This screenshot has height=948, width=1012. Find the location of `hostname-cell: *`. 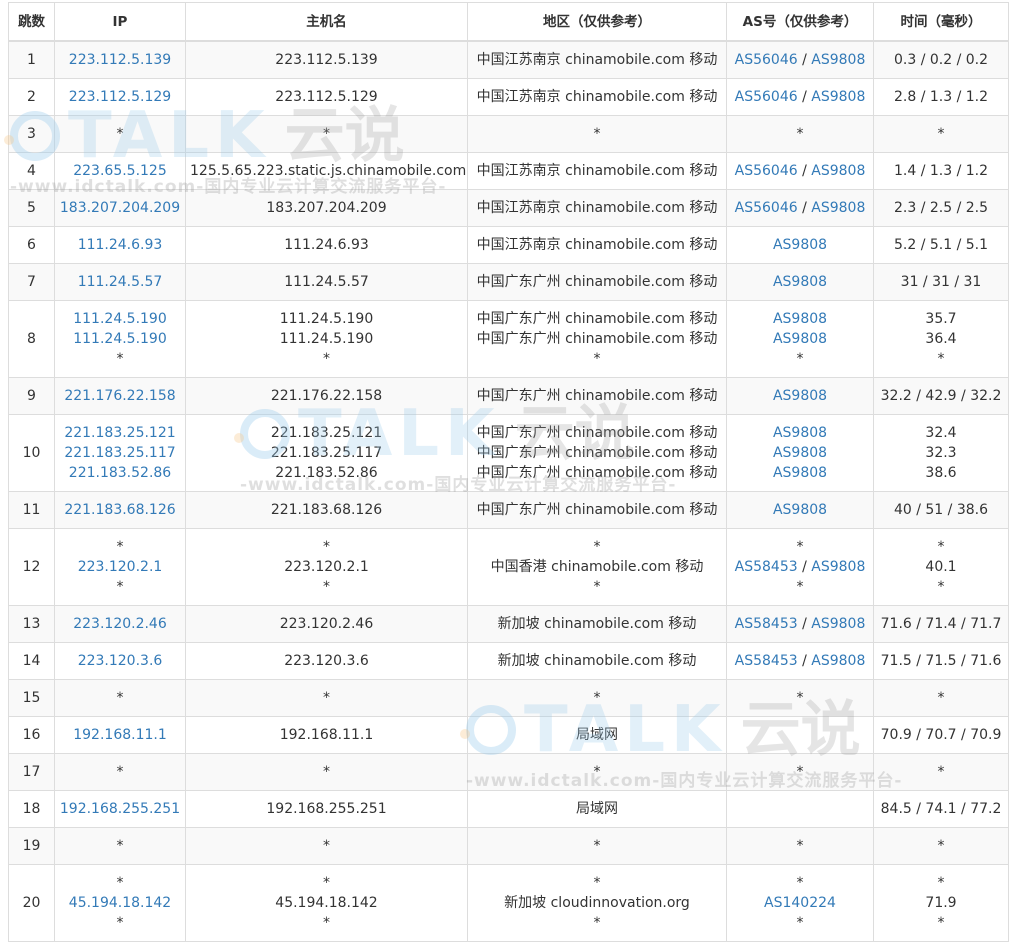

hostname-cell: * is located at coordinates (326, 846).